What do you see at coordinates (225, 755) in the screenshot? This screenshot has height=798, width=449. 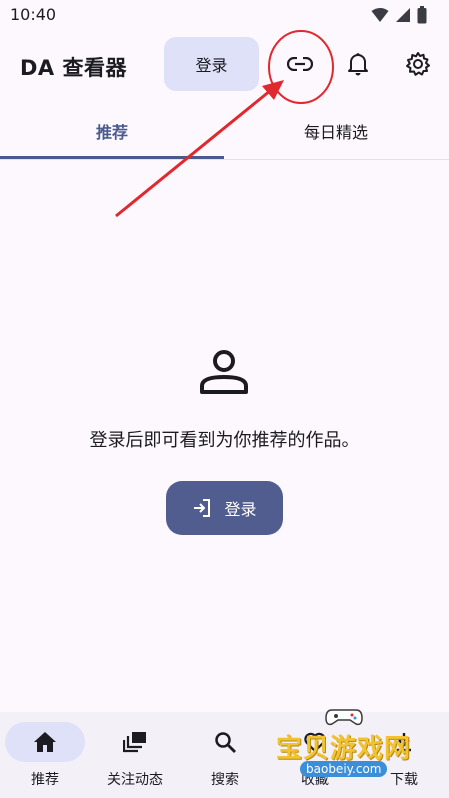 I see `nav-search: 搜索` at bounding box center [225, 755].